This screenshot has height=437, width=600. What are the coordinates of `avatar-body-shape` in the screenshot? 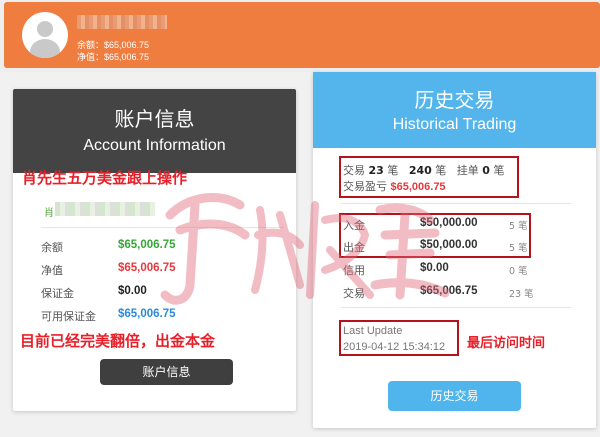 It's located at (45, 48).